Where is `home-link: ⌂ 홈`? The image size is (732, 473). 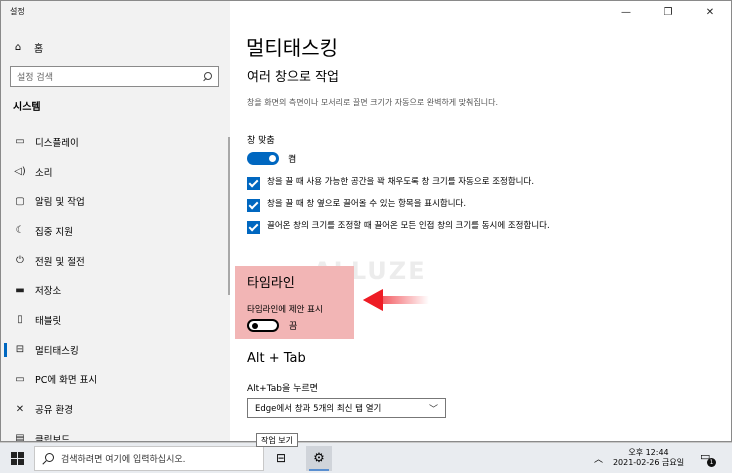 home-link: ⌂ 홈 is located at coordinates (26, 47).